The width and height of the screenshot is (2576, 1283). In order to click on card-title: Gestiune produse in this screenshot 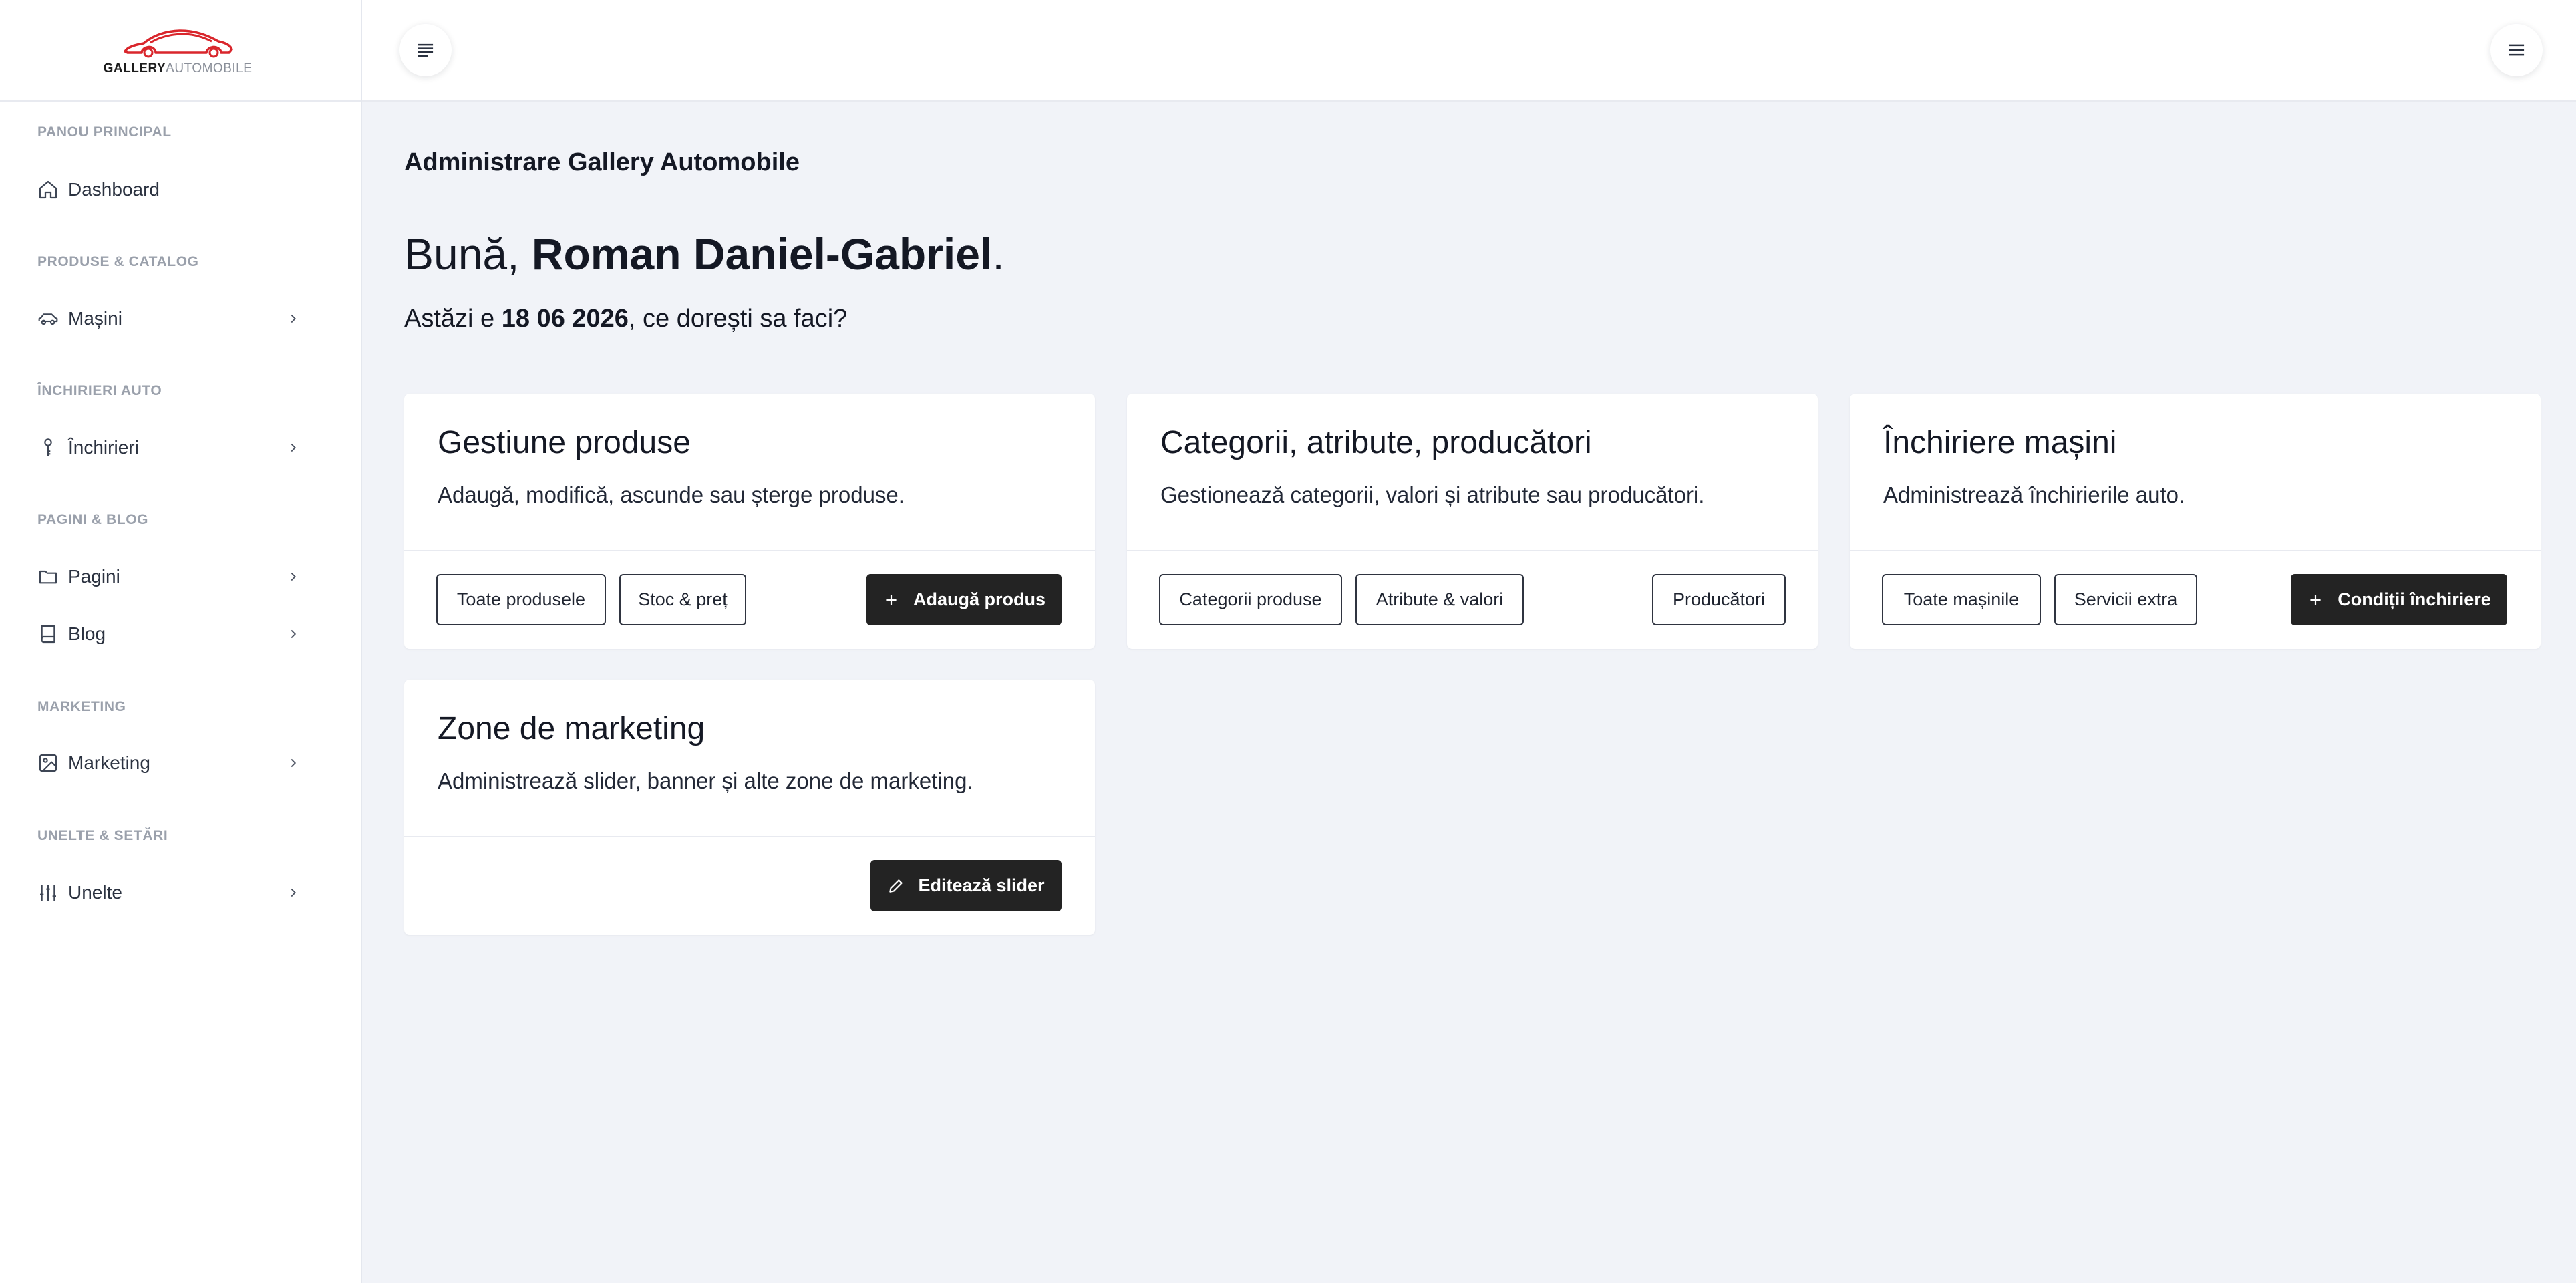, I will do `click(564, 442)`.